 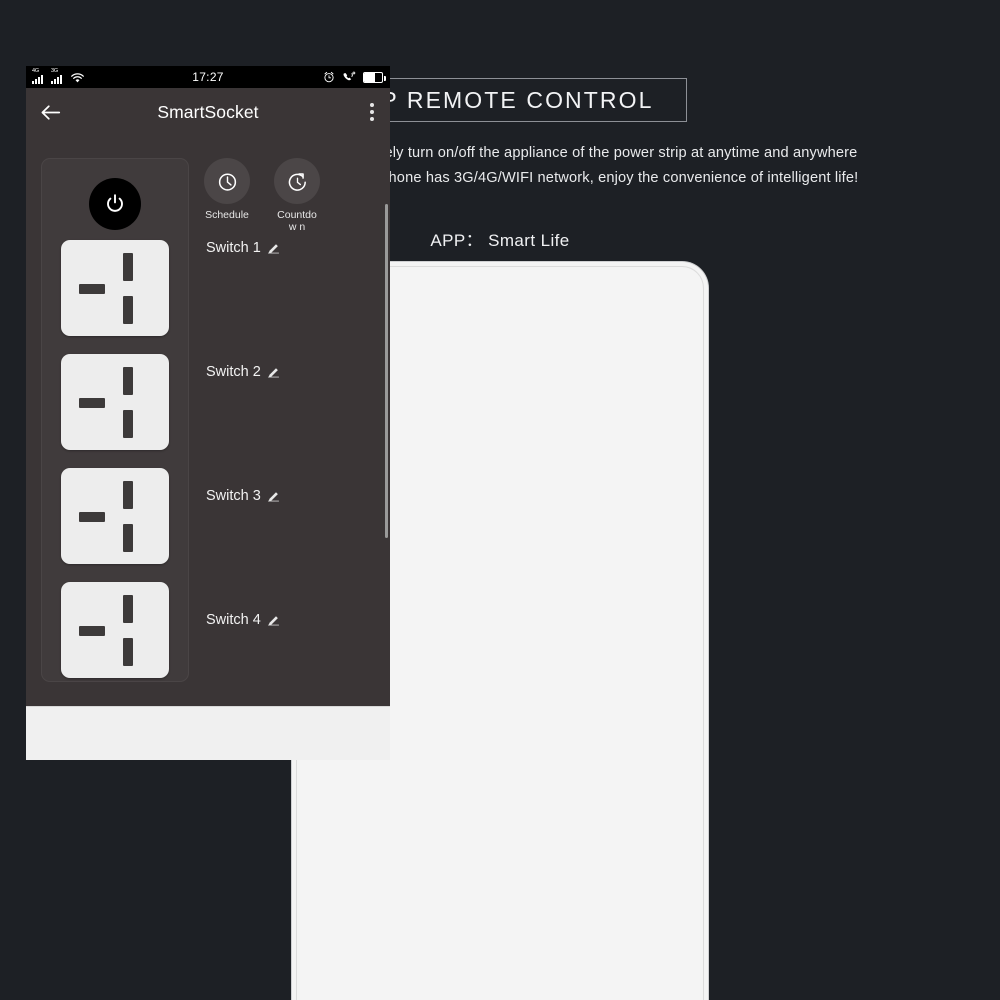 What do you see at coordinates (227, 215) in the screenshot?
I see `schedule-label: Schedule` at bounding box center [227, 215].